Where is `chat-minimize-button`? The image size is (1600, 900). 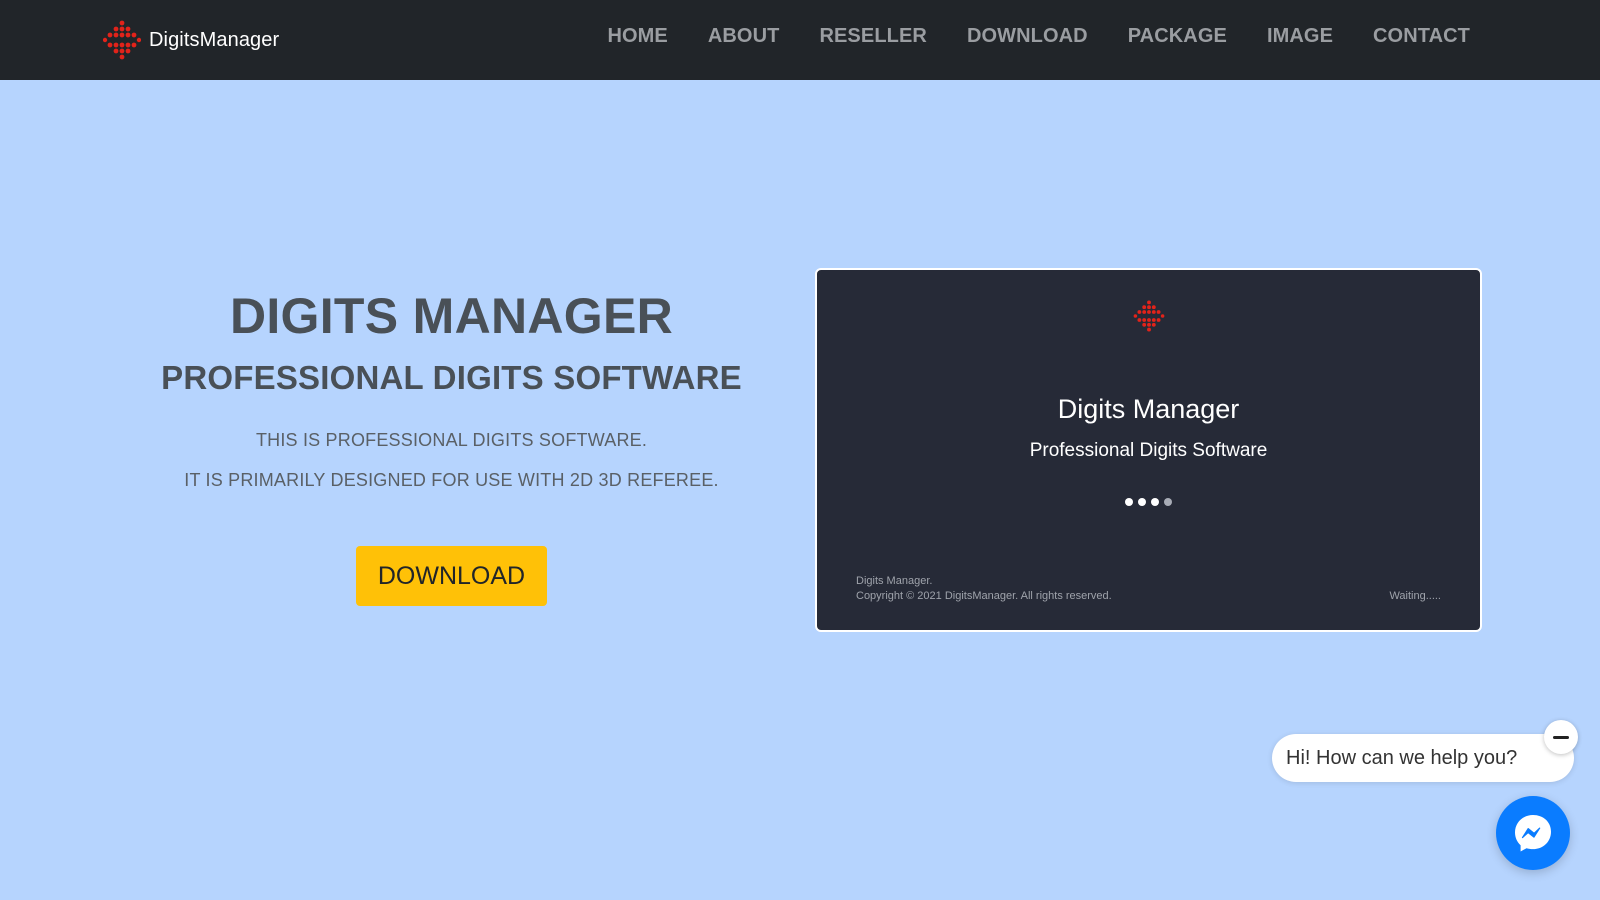
chat-minimize-button is located at coordinates (1561, 737).